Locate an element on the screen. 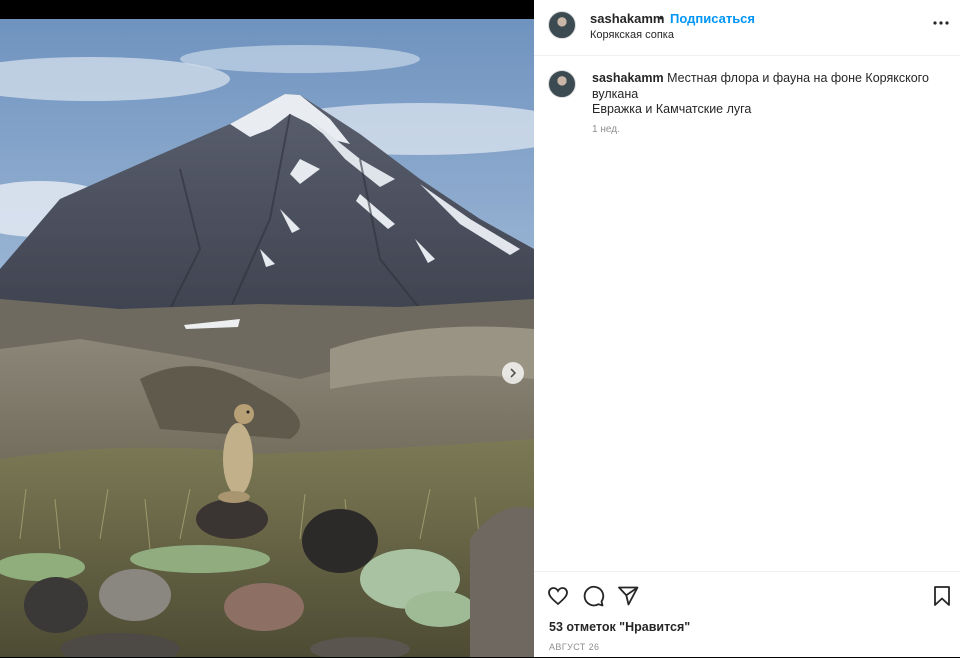 This screenshot has height=658, width=960. bookmark-icon is located at coordinates (942, 596).